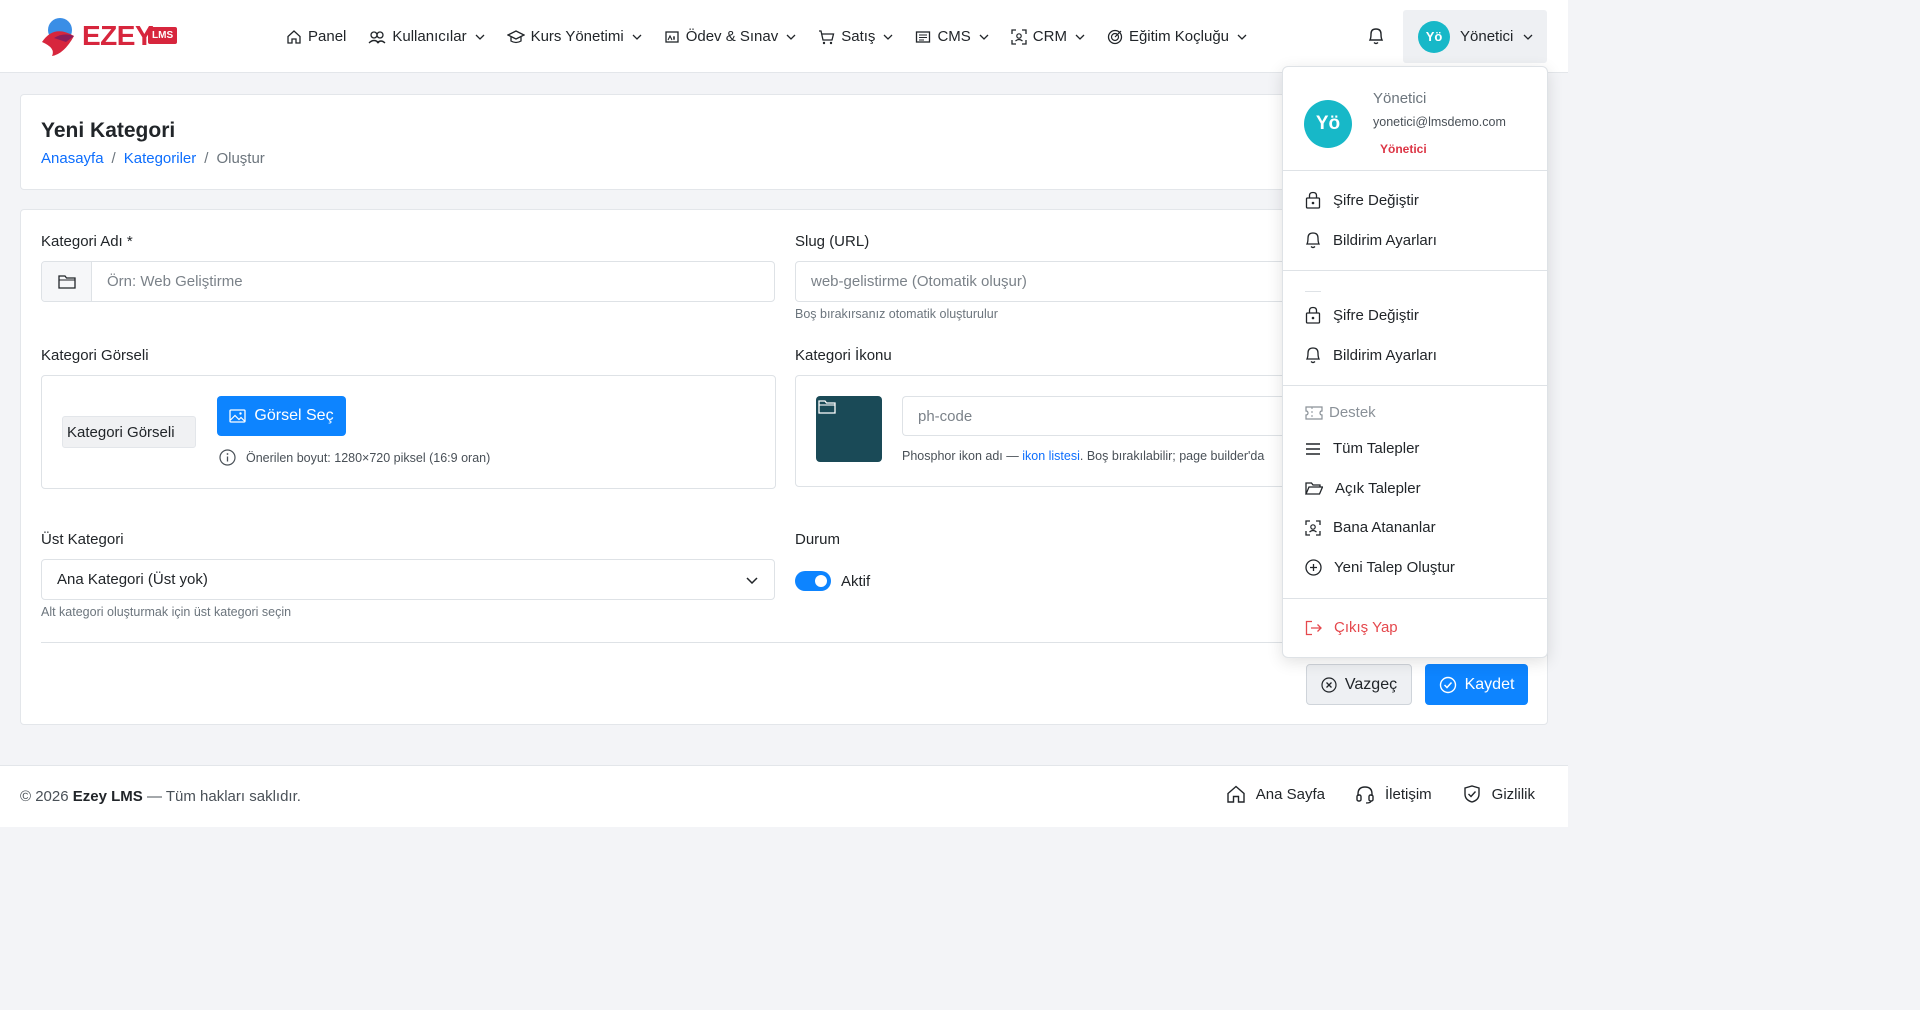 The width and height of the screenshot is (1920, 1010). What do you see at coordinates (574, 36) in the screenshot?
I see `nav-item-course-management: Kurs Yönetimi` at bounding box center [574, 36].